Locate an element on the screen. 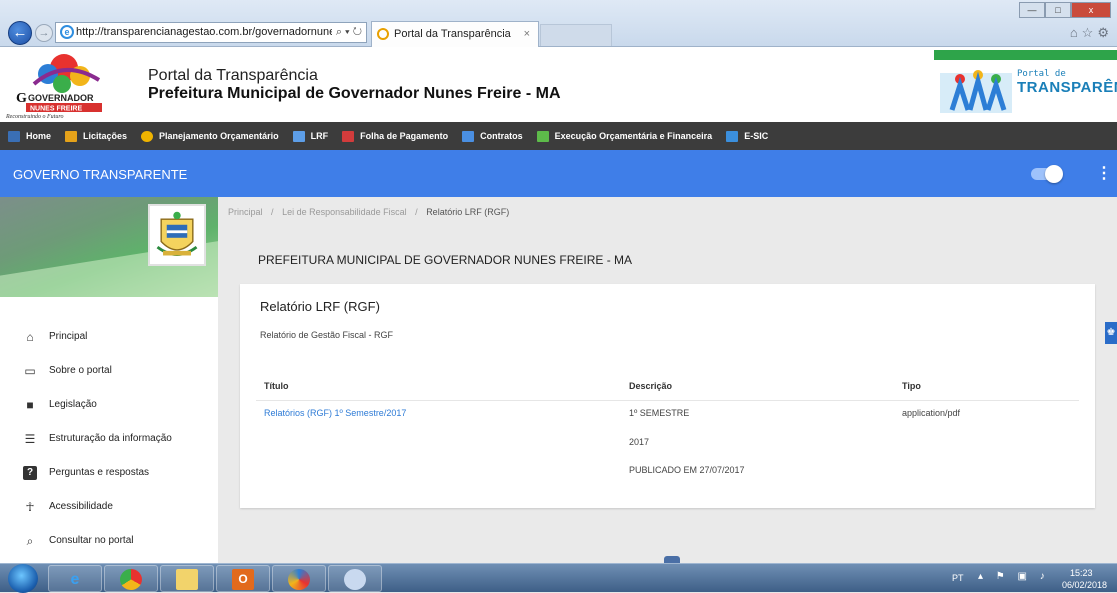  nav-item-lrf: LRF is located at coordinates (310, 136).